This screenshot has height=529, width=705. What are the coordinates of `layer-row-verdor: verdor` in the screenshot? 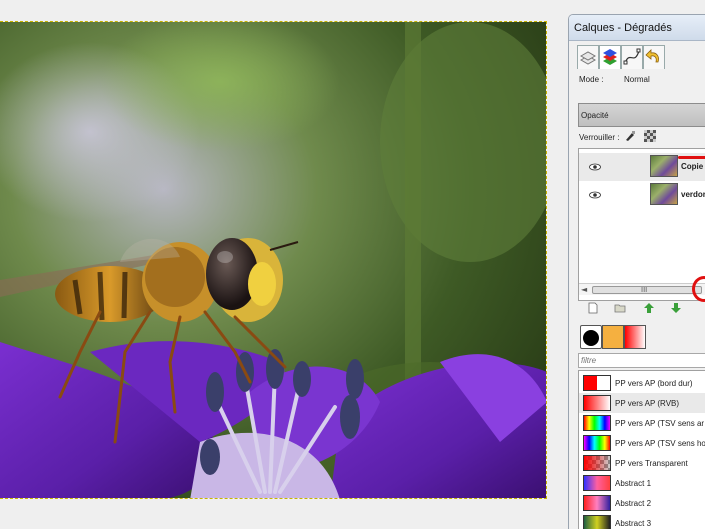 It's located at (642, 195).